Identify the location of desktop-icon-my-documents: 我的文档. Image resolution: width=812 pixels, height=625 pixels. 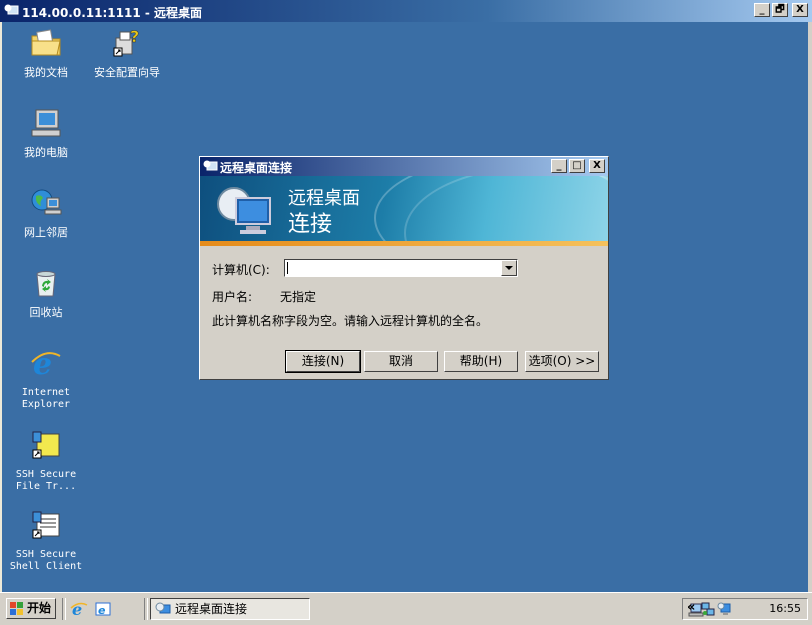
(46, 52).